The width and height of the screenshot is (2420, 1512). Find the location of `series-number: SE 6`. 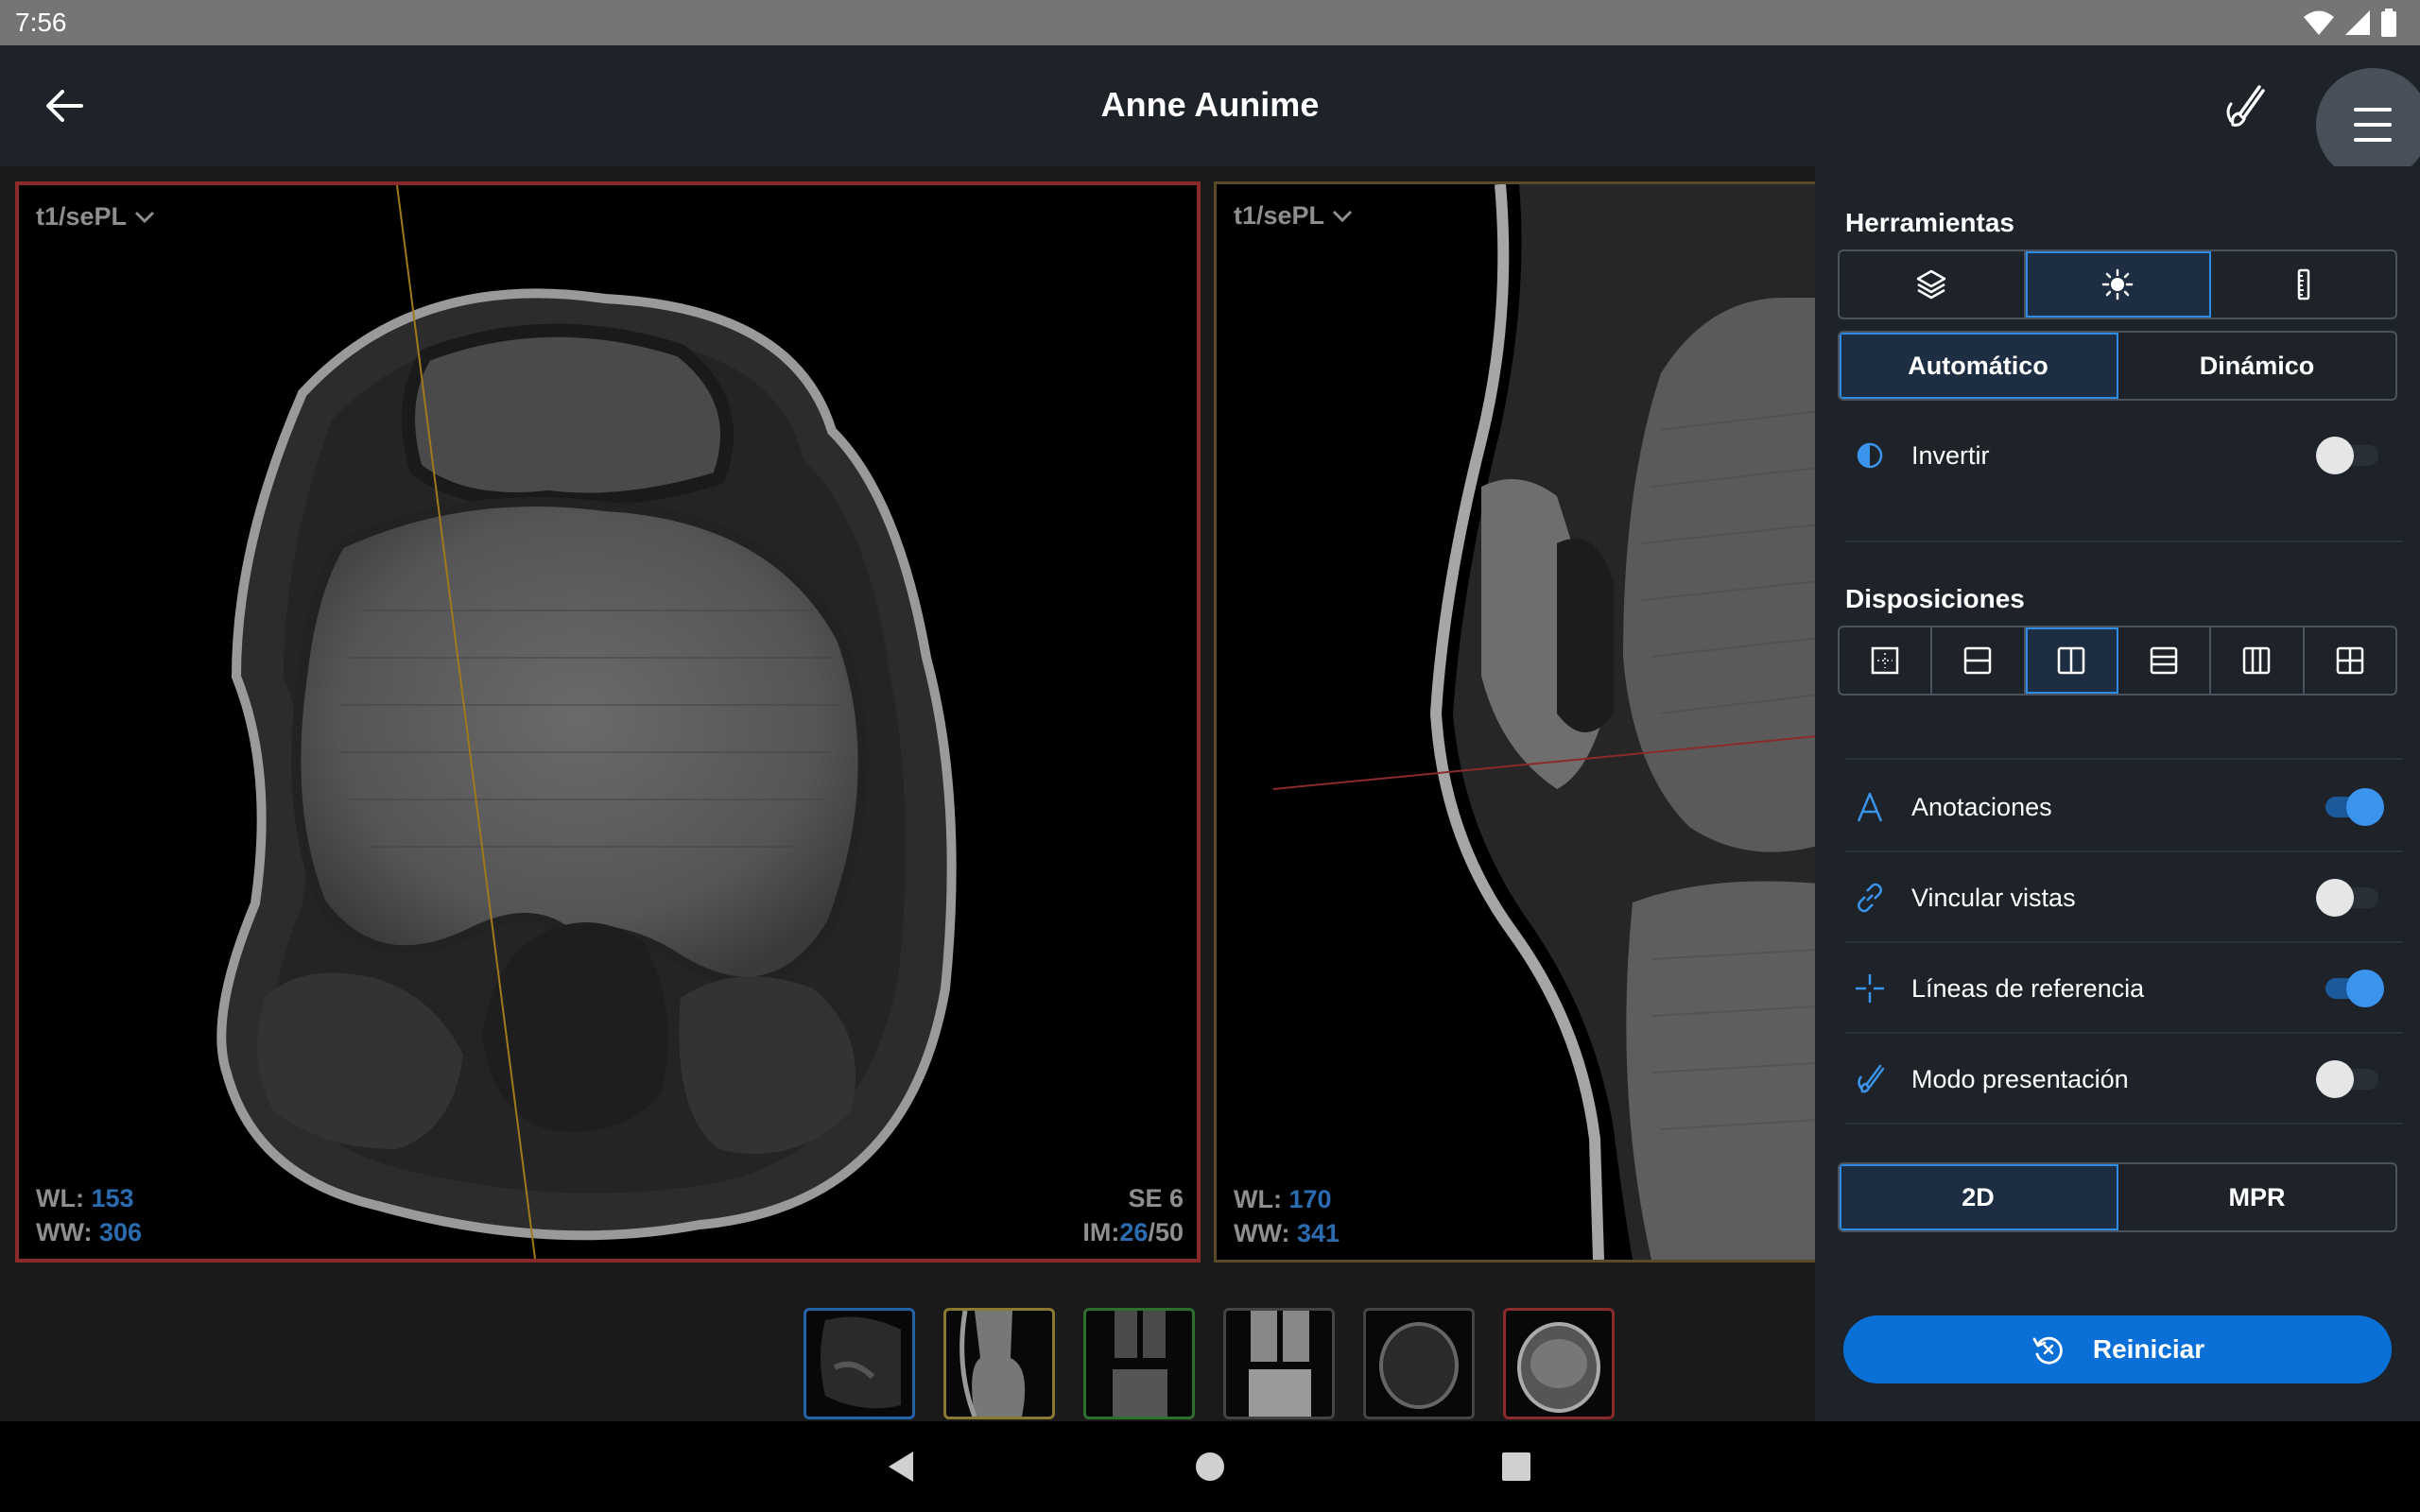

series-number: SE 6 is located at coordinates (1156, 1198).